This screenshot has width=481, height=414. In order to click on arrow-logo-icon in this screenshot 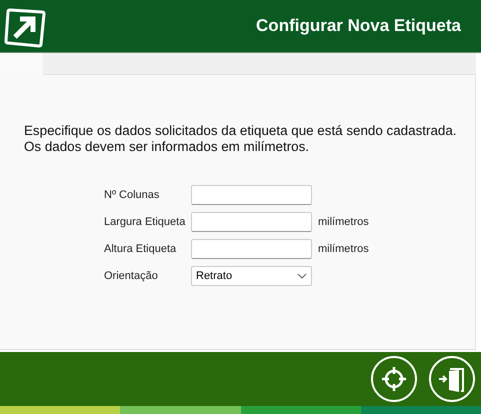, I will do `click(25, 27)`.